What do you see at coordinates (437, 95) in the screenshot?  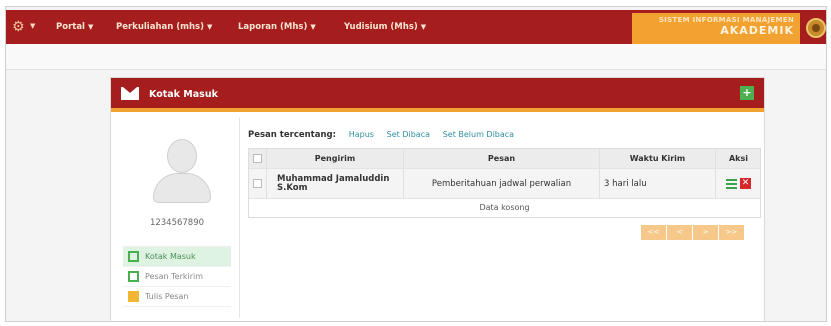 I see `panel-header: Kotak Masuk +` at bounding box center [437, 95].